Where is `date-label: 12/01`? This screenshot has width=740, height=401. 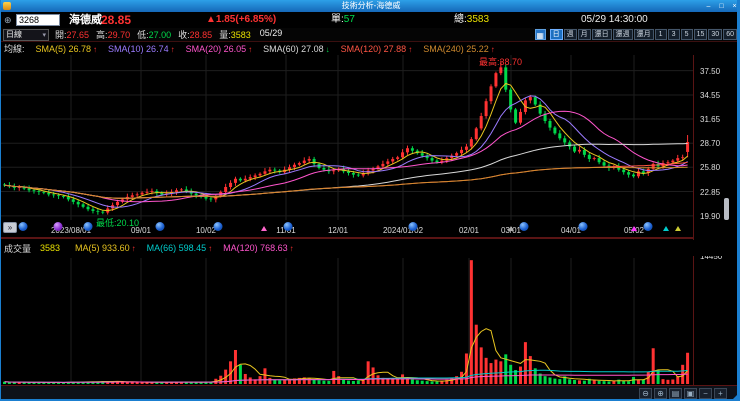
date-label: 12/01 is located at coordinates (338, 230).